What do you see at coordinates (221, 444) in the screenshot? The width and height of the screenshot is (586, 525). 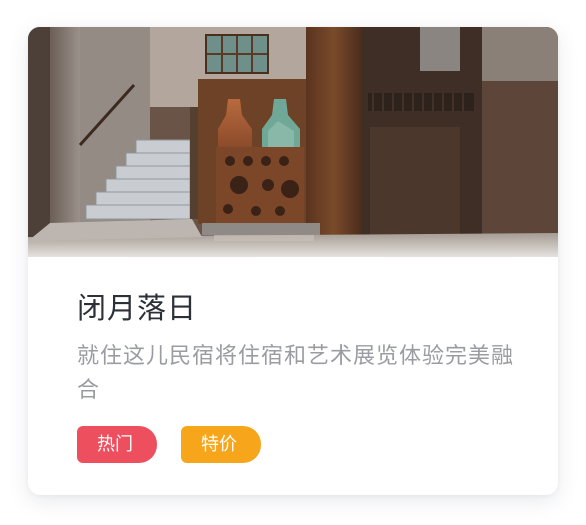 I see `tag-special-price: 特价` at bounding box center [221, 444].